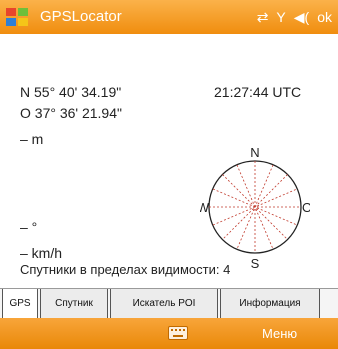  What do you see at coordinates (178, 333) in the screenshot?
I see `keyboard-icon` at bounding box center [178, 333].